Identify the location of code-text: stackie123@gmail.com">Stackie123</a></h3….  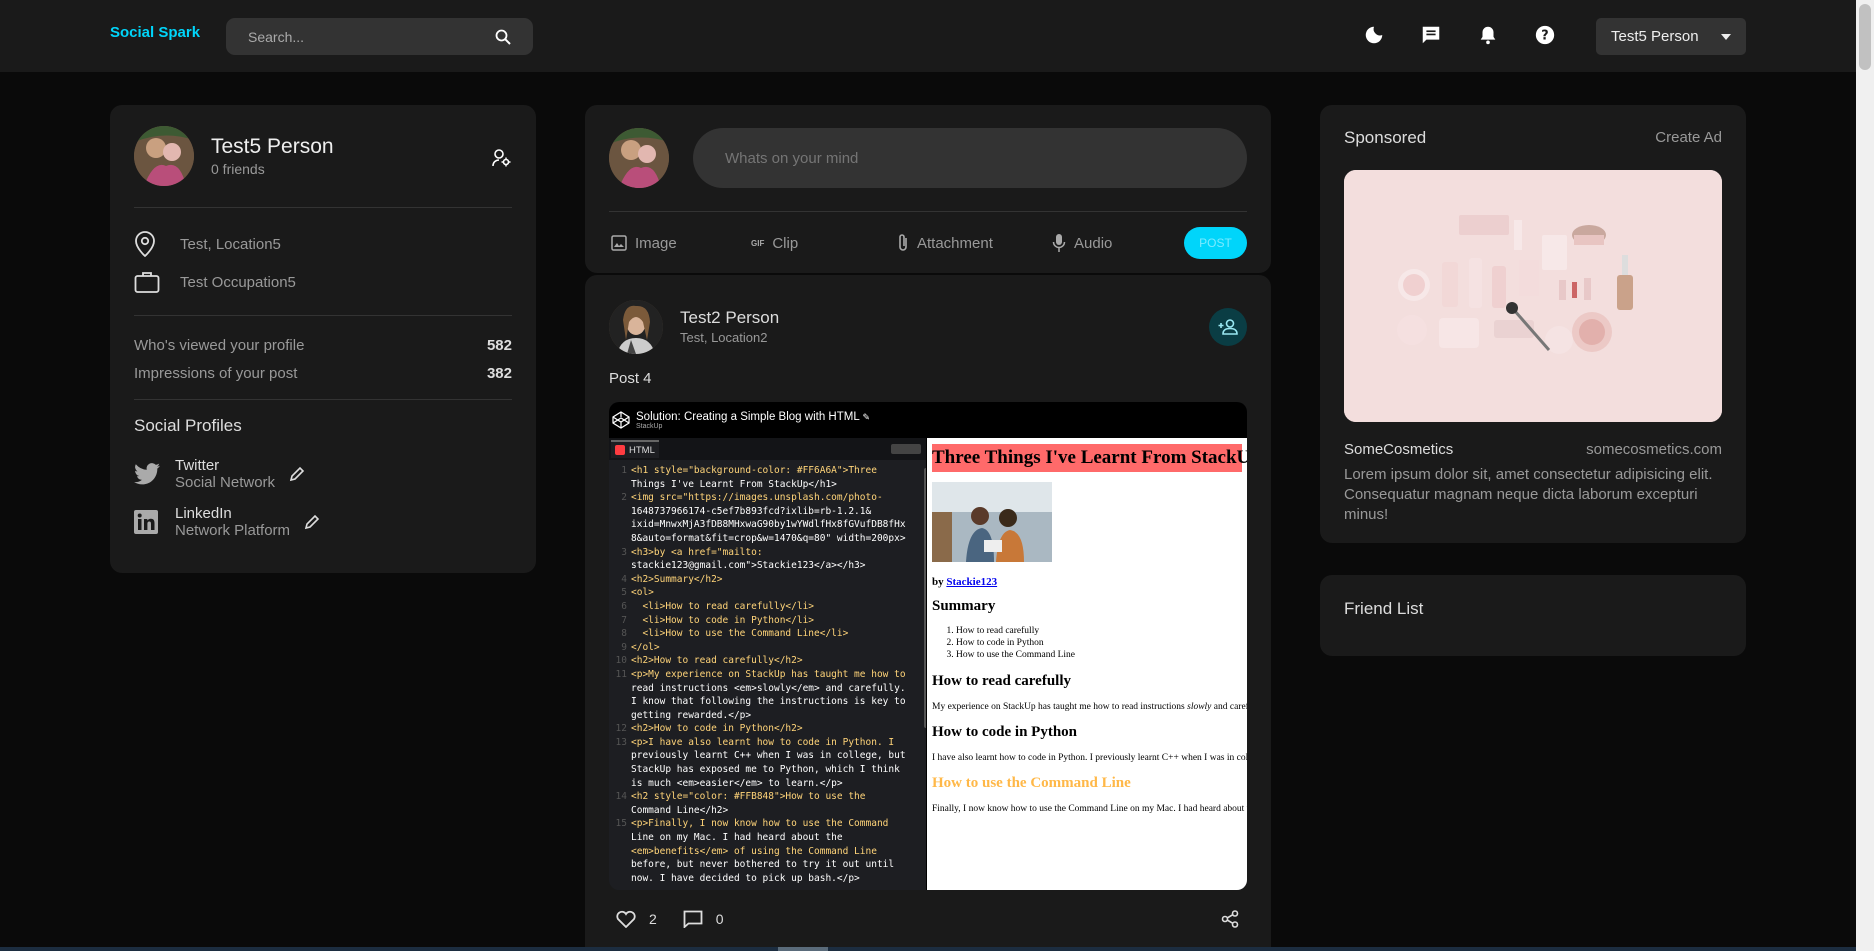
(748, 566).